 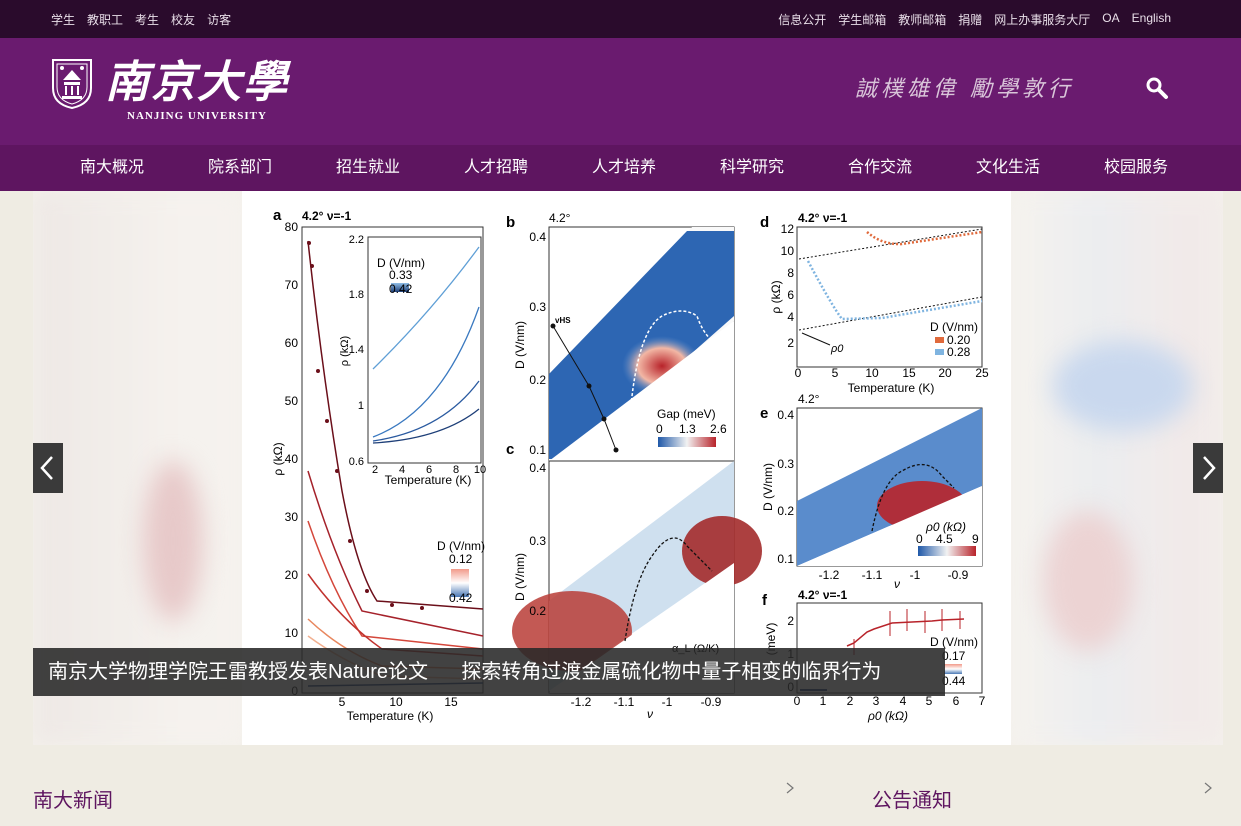 I want to click on panel-c-yticks: 0.4 0.3 0.2, so click(x=537, y=539).